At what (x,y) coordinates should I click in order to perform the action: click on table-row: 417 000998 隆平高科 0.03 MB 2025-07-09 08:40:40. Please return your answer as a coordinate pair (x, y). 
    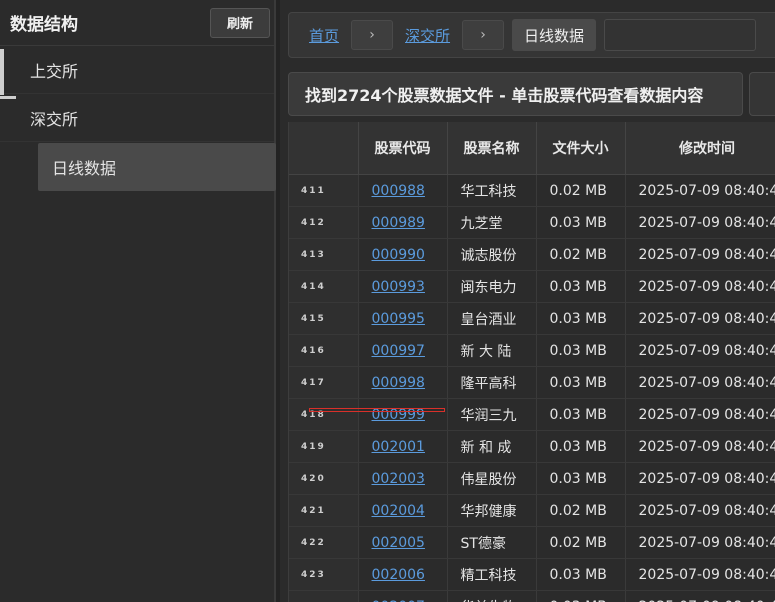
    Looking at the image, I should click on (532, 382).